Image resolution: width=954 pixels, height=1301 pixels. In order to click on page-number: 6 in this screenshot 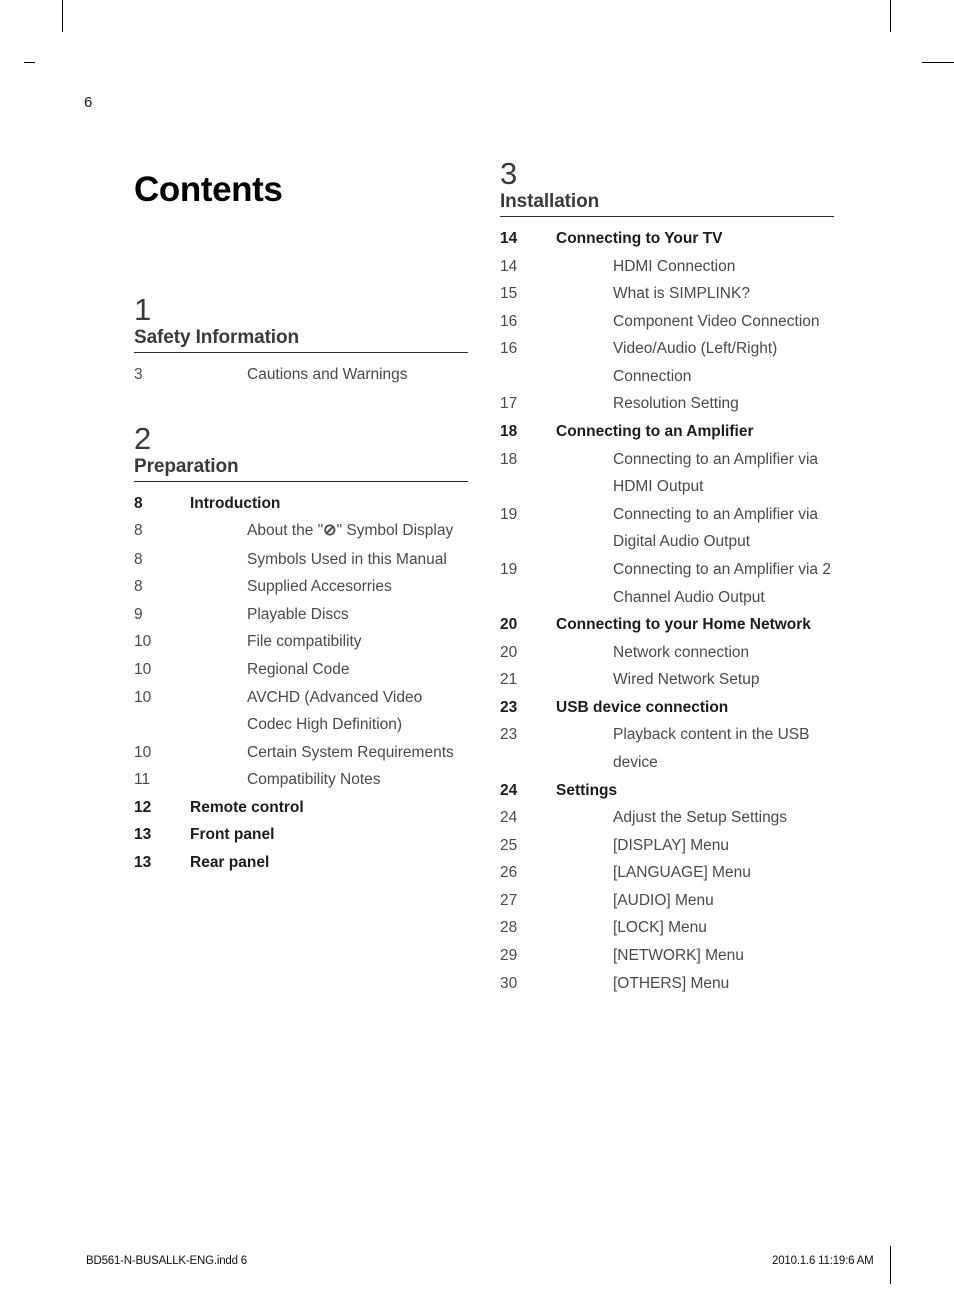, I will do `click(88, 102)`.